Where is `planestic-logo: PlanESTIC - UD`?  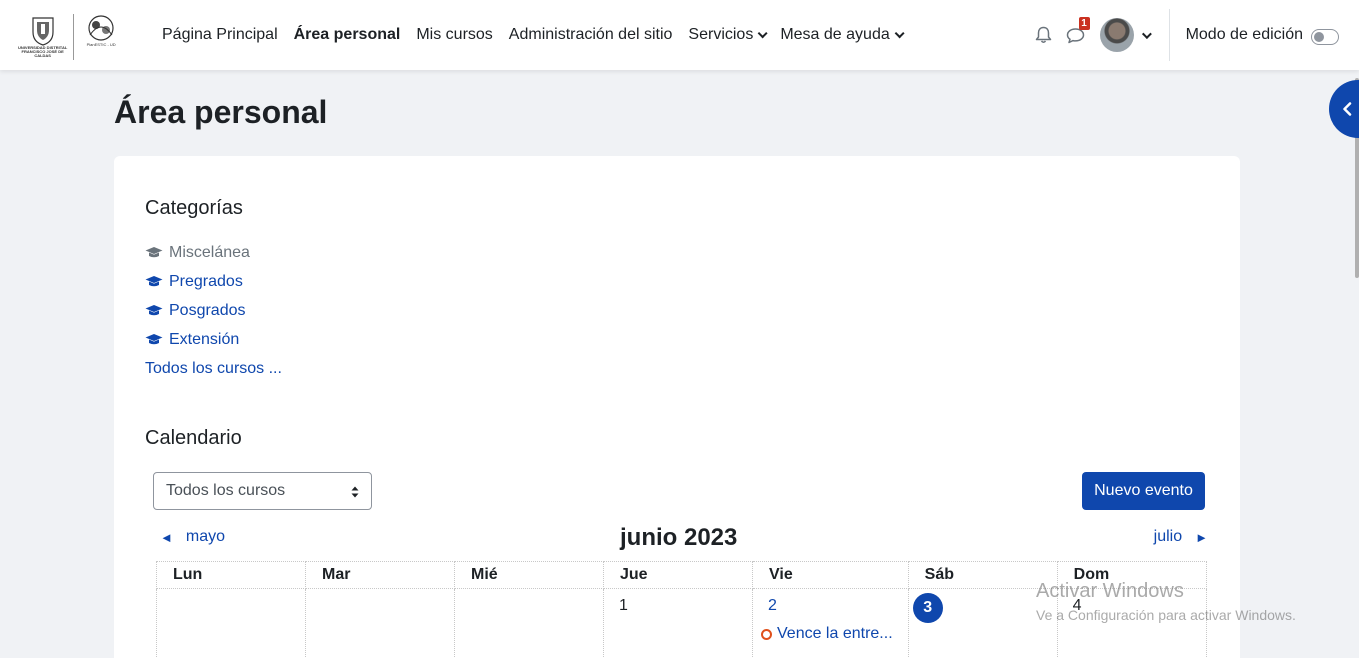 planestic-logo: PlanESTIC - UD is located at coordinates (101, 37).